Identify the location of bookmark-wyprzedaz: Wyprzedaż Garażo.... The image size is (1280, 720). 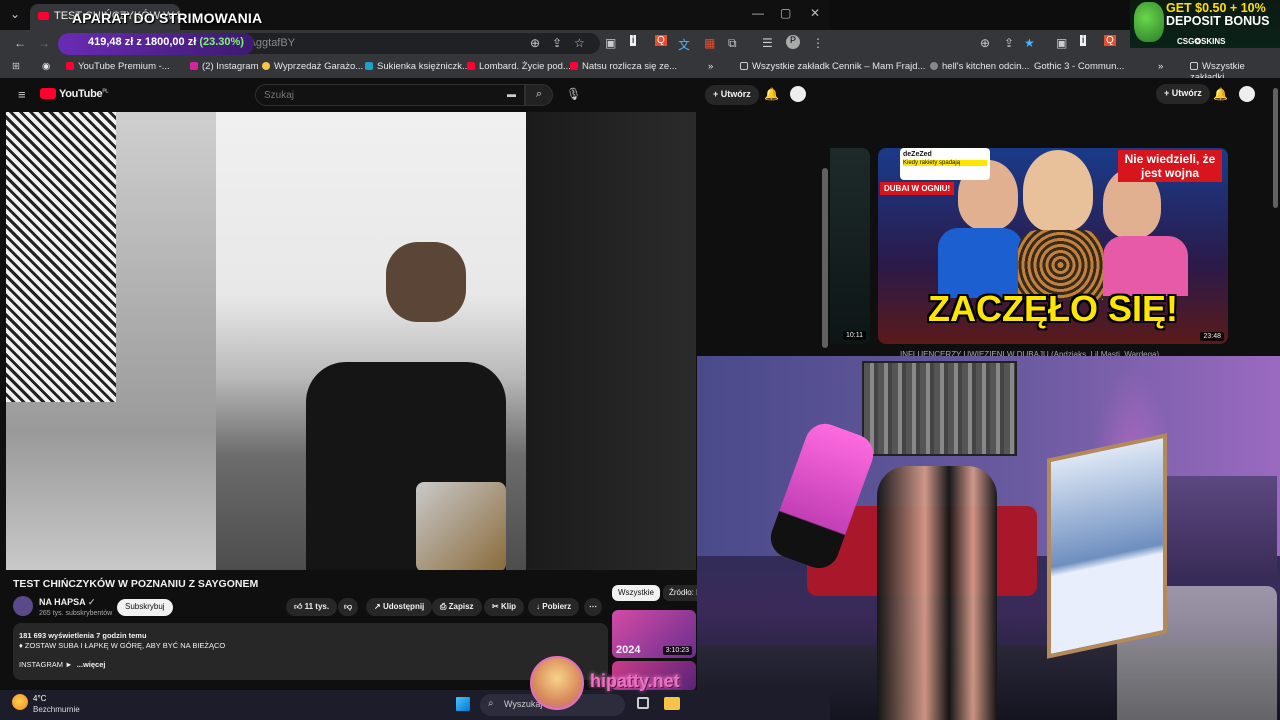
(312, 66).